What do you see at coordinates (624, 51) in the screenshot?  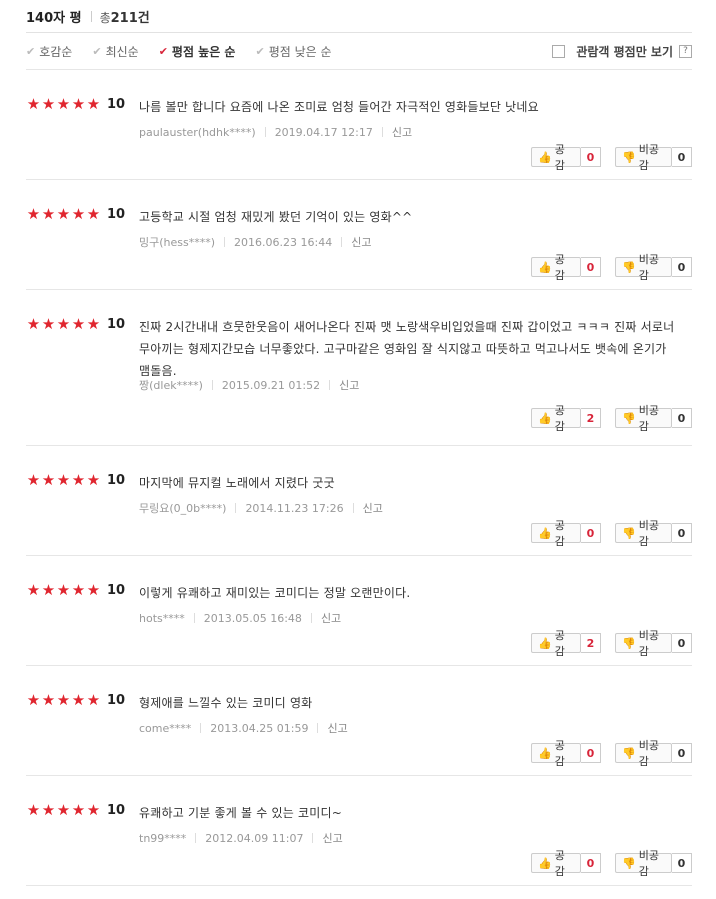 I see `viewer-only-label: 관람객 평점만 보기` at bounding box center [624, 51].